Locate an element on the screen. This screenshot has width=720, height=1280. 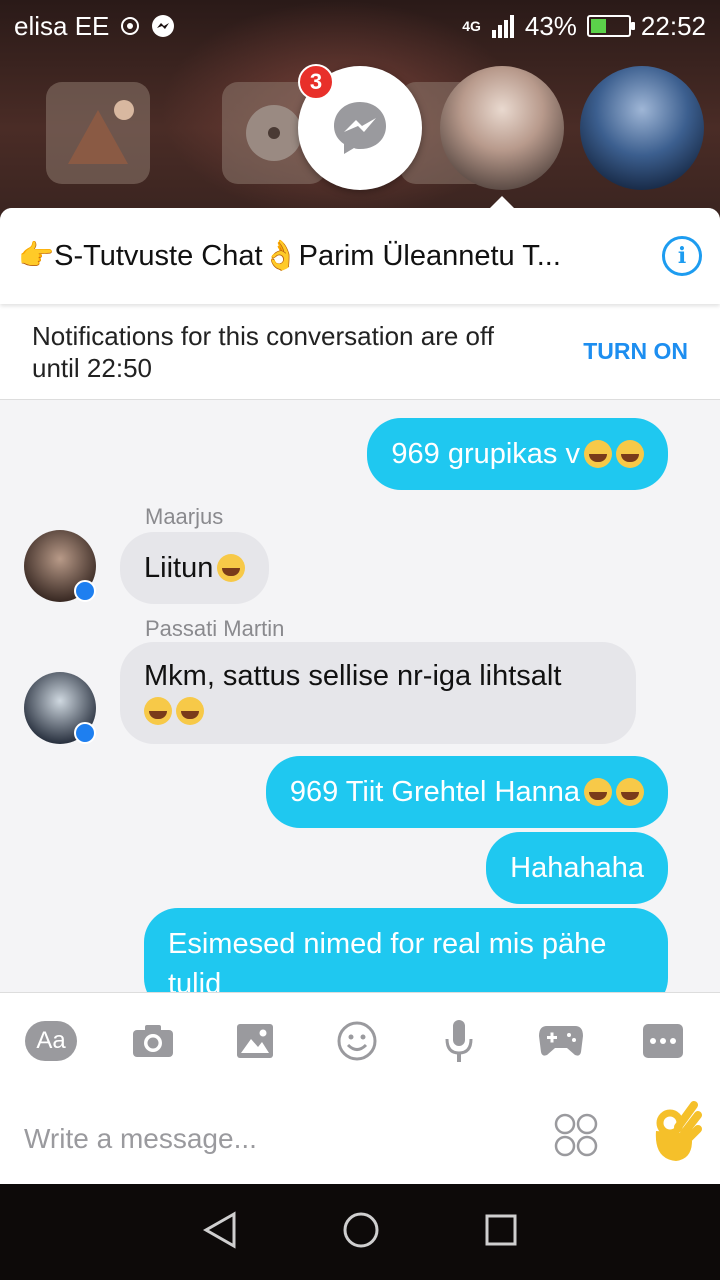
text-format-icon: Aa is located at coordinates (51, 1041).